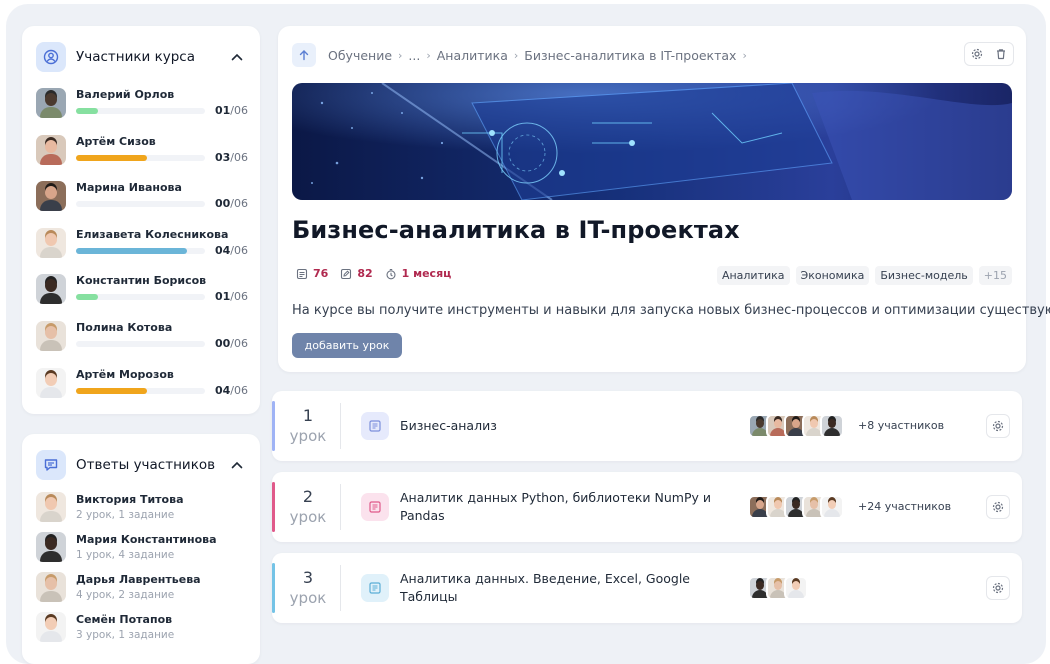 The image size is (1050, 664). I want to click on lesson-card: 1 урок Бизнес-анализ +8 участников, so click(647, 426).